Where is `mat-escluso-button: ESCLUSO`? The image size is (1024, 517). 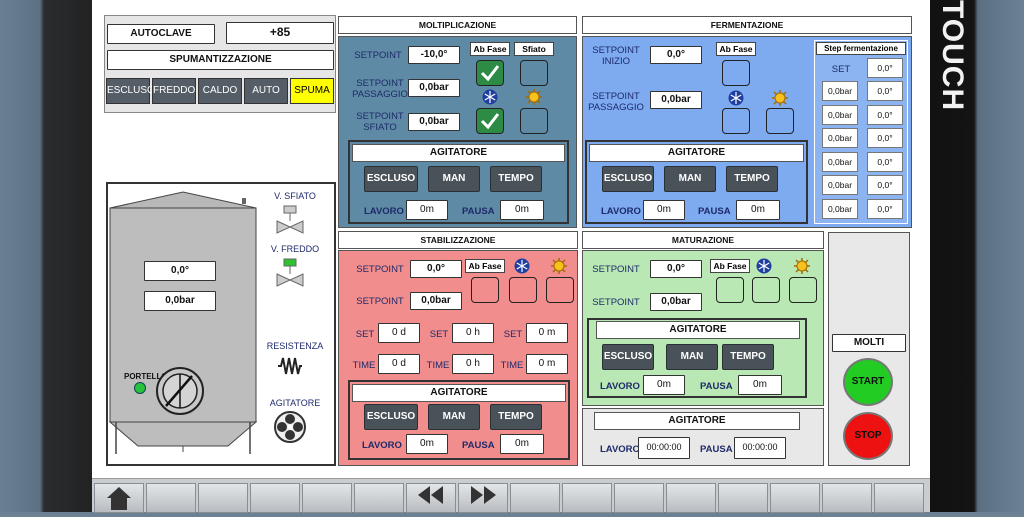 mat-escluso-button: ESCLUSO is located at coordinates (628, 357).